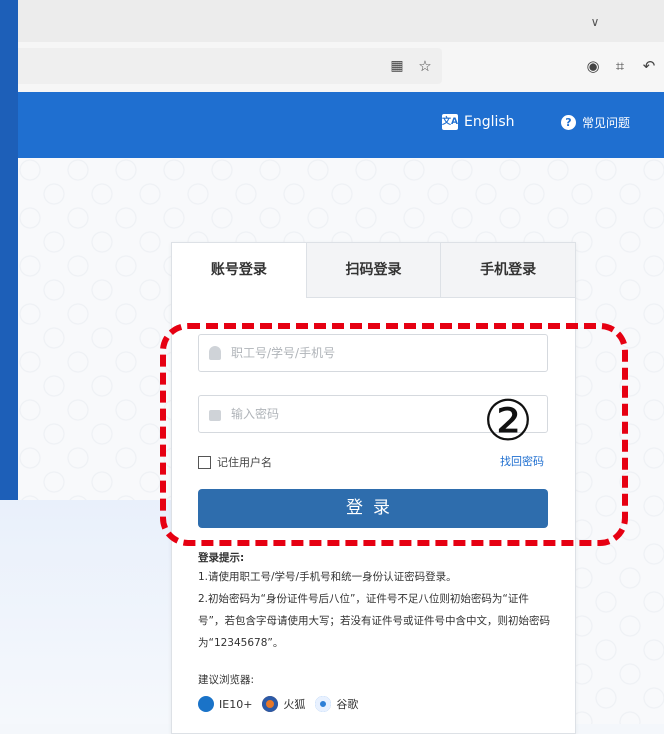  Describe the element at coordinates (595, 22) in the screenshot. I see `chevron-down-icon: ∨` at that location.